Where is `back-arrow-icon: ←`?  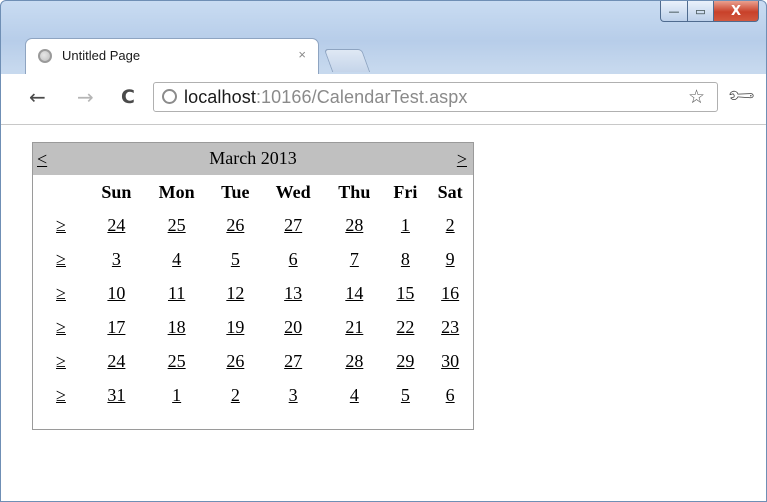 back-arrow-icon: ← is located at coordinates (37, 97).